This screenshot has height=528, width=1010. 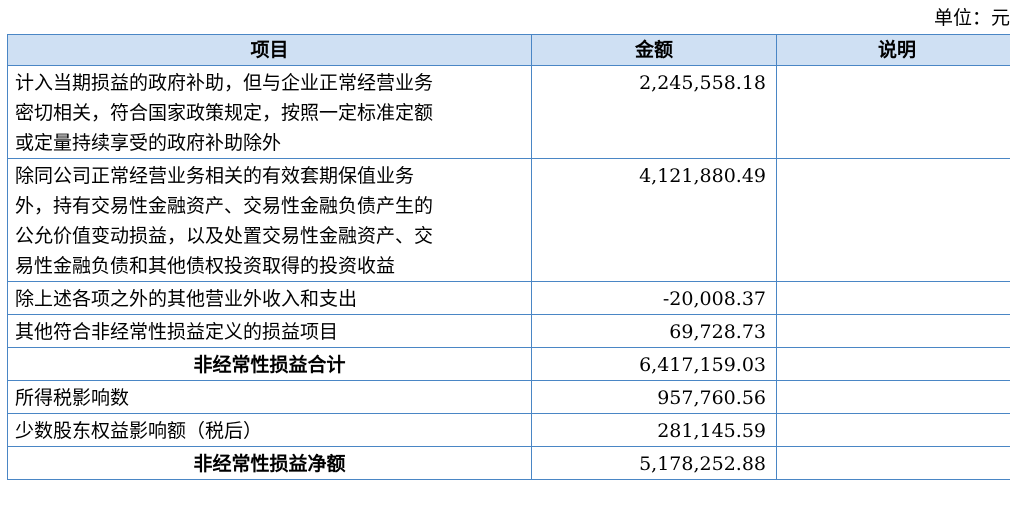 I want to click on row-amount: 4,121,880.49, so click(x=654, y=220).